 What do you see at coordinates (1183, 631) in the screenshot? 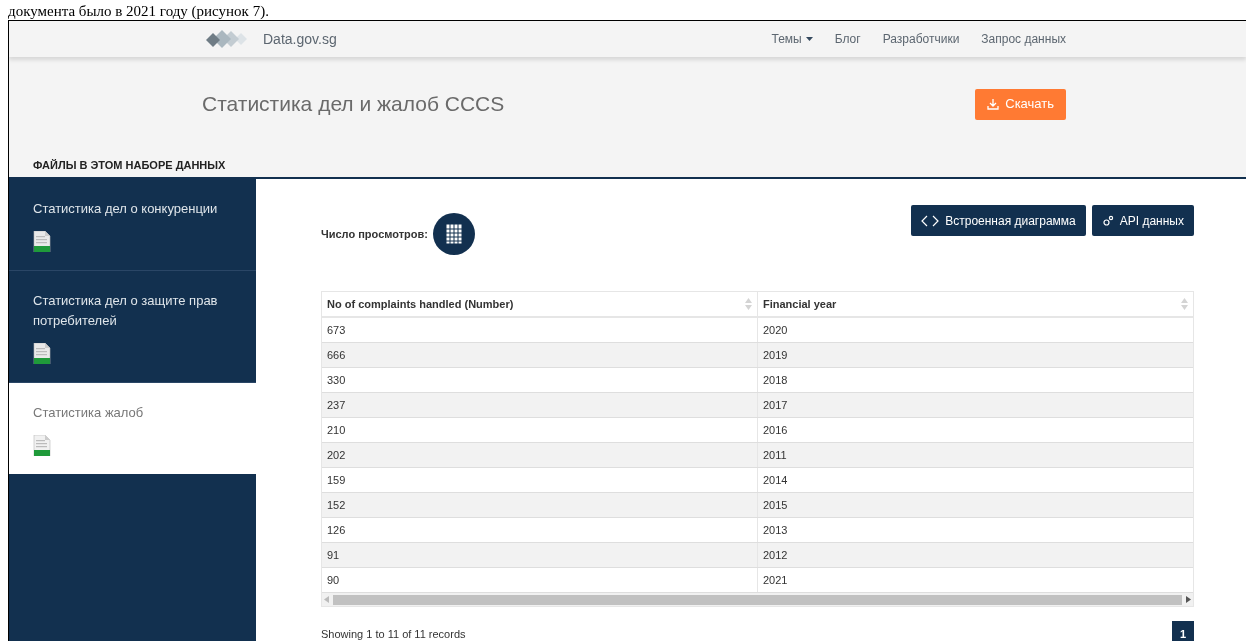
I see `page-button: 1` at bounding box center [1183, 631].